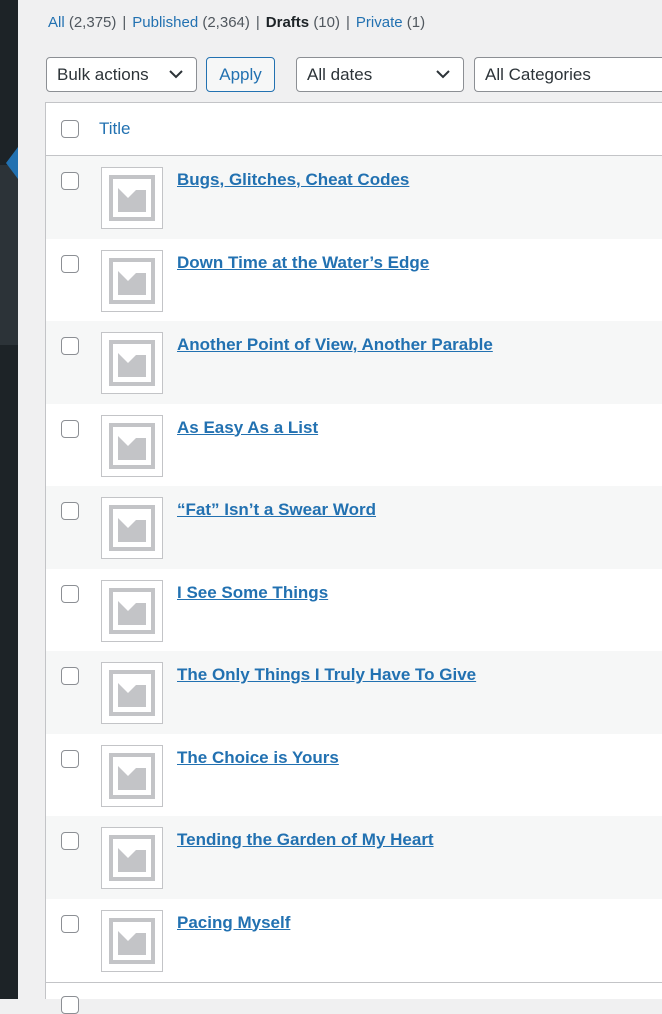 The height and width of the screenshot is (1014, 662). What do you see at coordinates (305, 840) in the screenshot?
I see `post-title-link: Tending the Garden of My Heart` at bounding box center [305, 840].